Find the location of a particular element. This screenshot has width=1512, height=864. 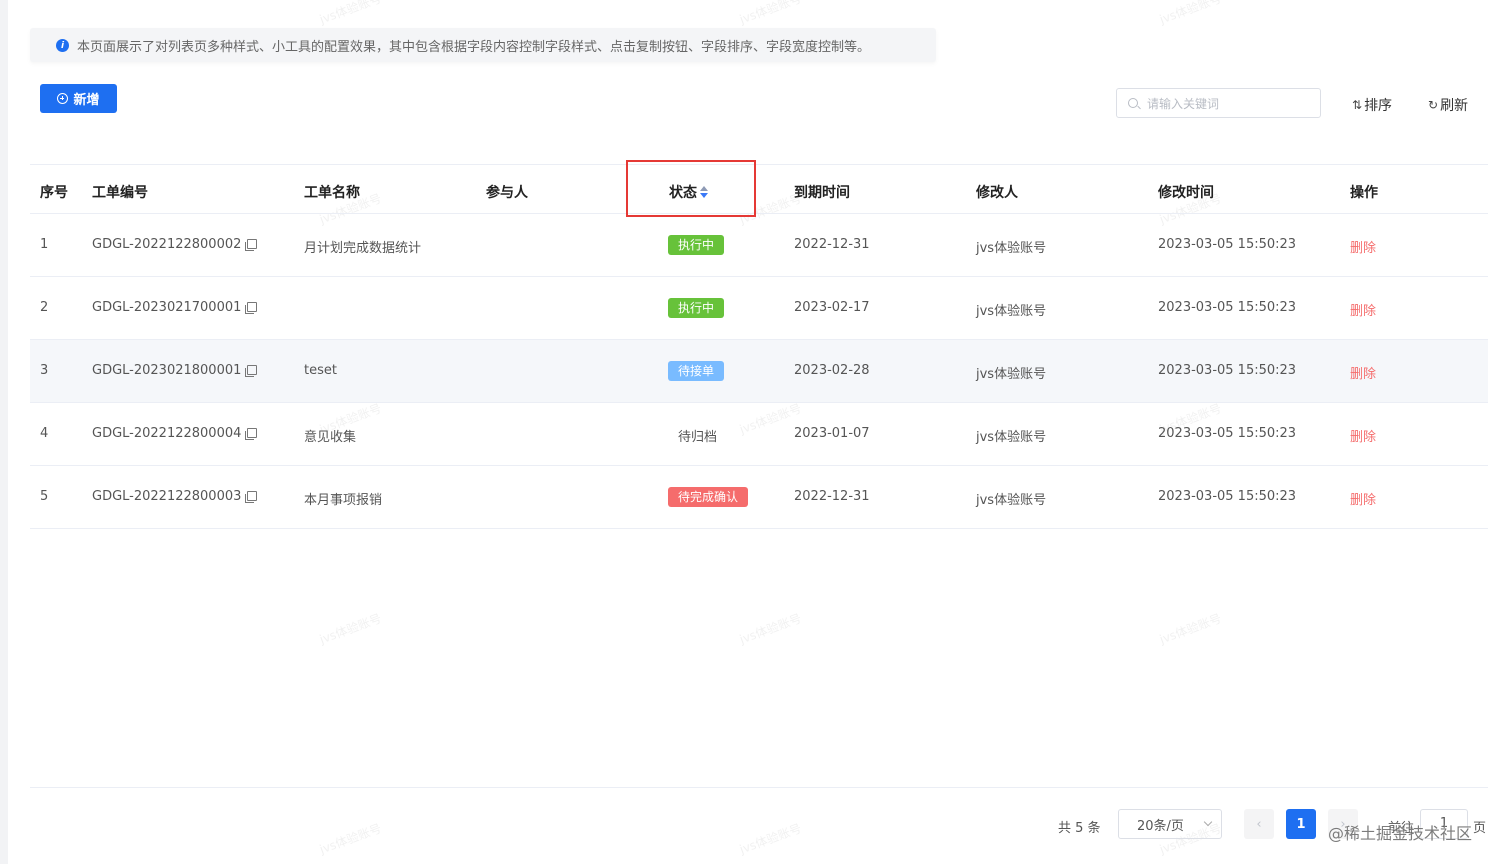

header-modifier: 修改人 is located at coordinates (997, 193).